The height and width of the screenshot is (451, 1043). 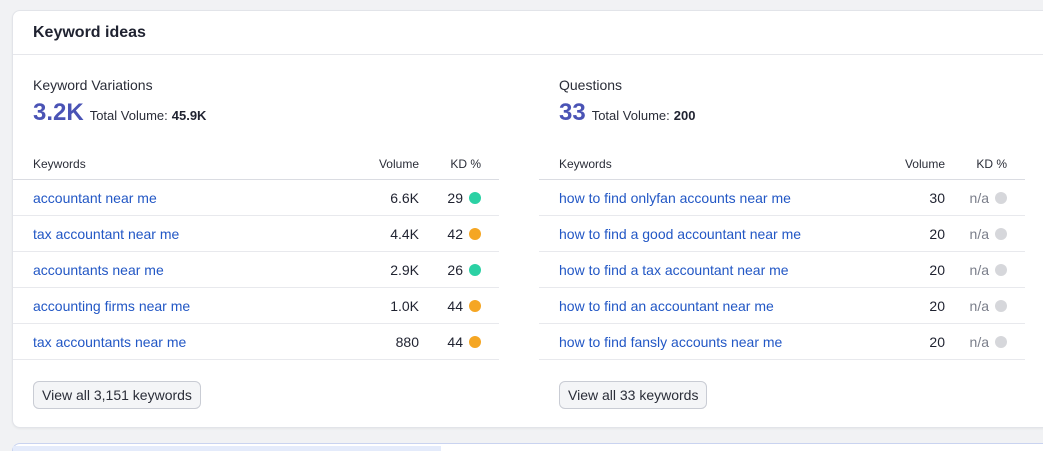 What do you see at coordinates (404, 306) in the screenshot?
I see `volume-value: 1.0K` at bounding box center [404, 306].